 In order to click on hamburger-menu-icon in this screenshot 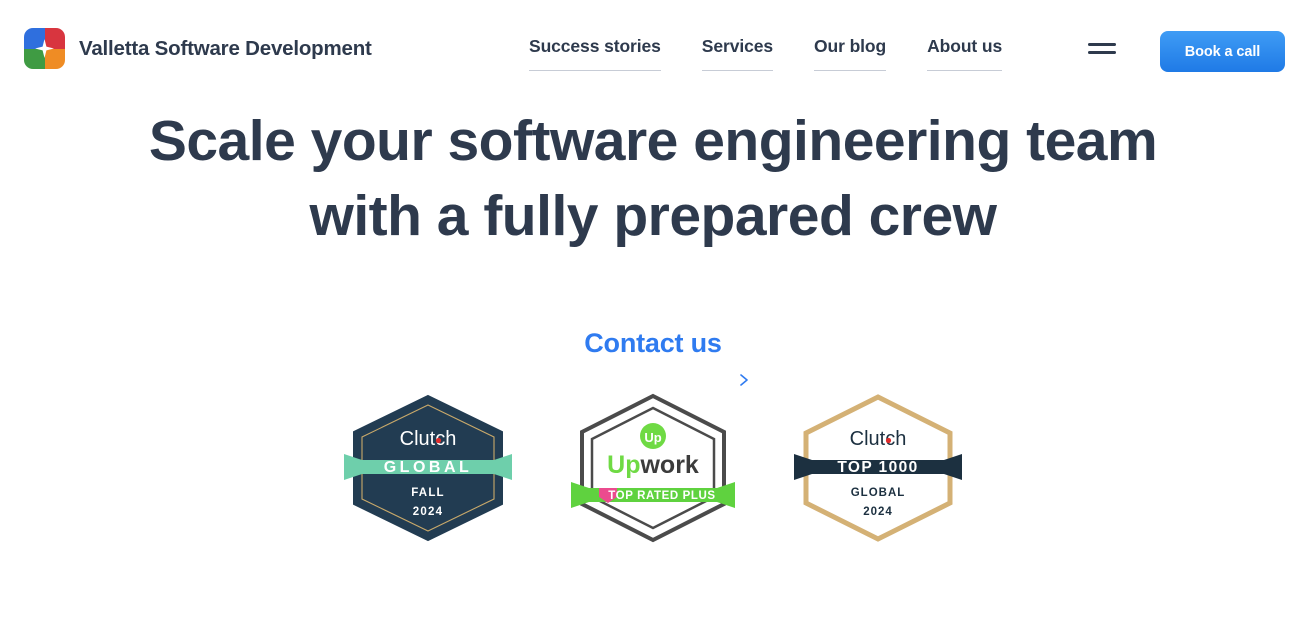, I will do `click(1102, 50)`.